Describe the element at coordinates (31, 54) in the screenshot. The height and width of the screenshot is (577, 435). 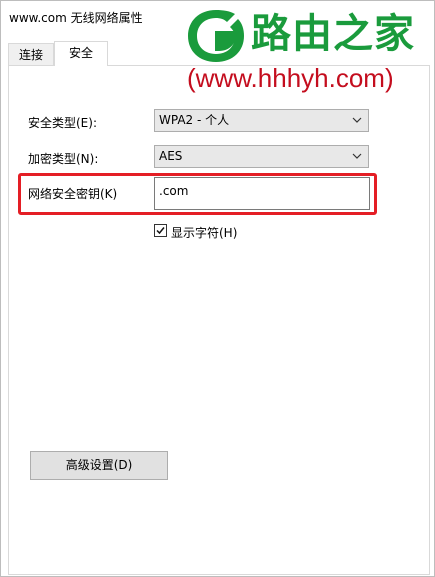
I see `tab-connection: 连接` at that location.